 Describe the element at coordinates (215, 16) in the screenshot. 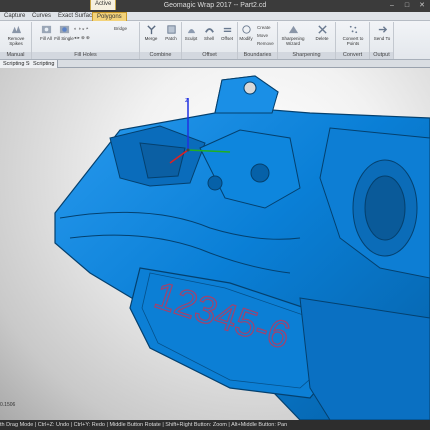

I see `ribbon-tab-bar: Capture Curves Exact Surfaces Polygons` at that location.